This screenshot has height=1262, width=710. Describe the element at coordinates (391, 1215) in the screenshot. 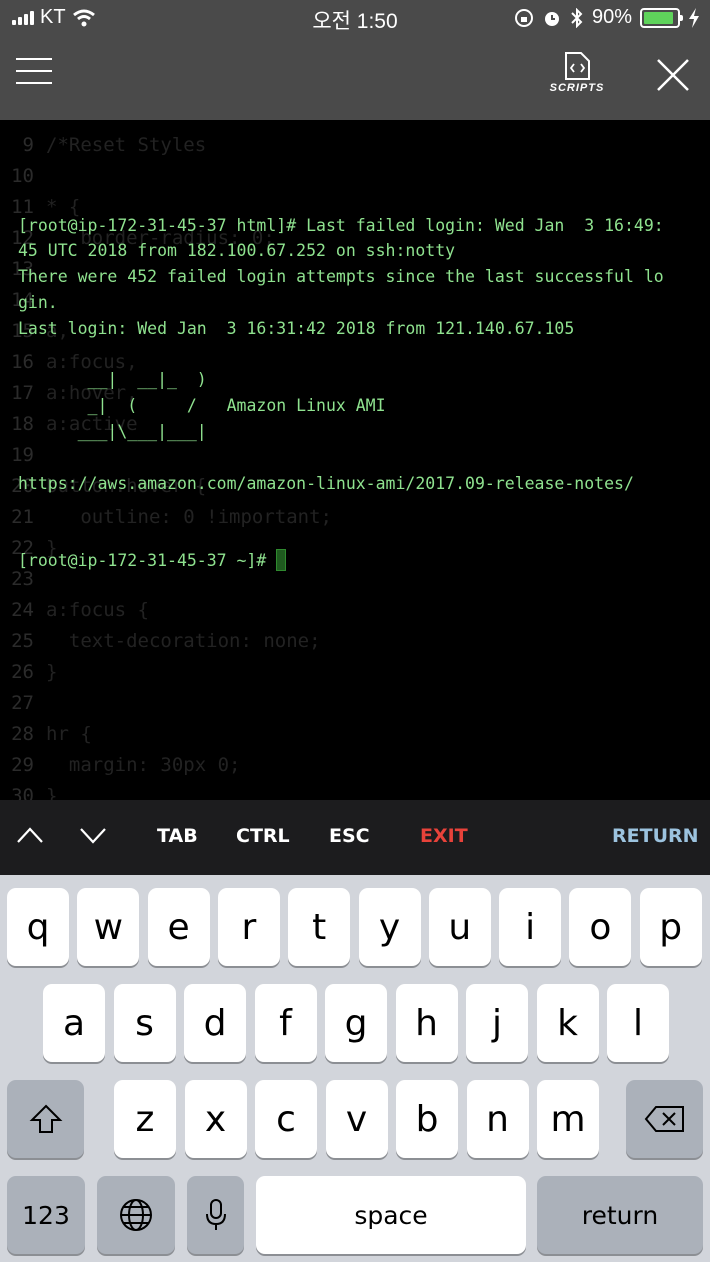

I see `space-key: space` at that location.